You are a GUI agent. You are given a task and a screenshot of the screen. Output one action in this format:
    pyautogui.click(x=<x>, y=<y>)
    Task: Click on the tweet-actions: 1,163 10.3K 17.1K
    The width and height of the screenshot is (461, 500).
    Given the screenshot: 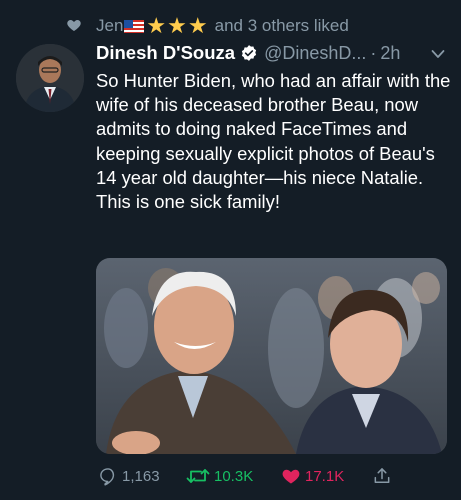 What is the action you would take?
    pyautogui.click(x=230, y=478)
    